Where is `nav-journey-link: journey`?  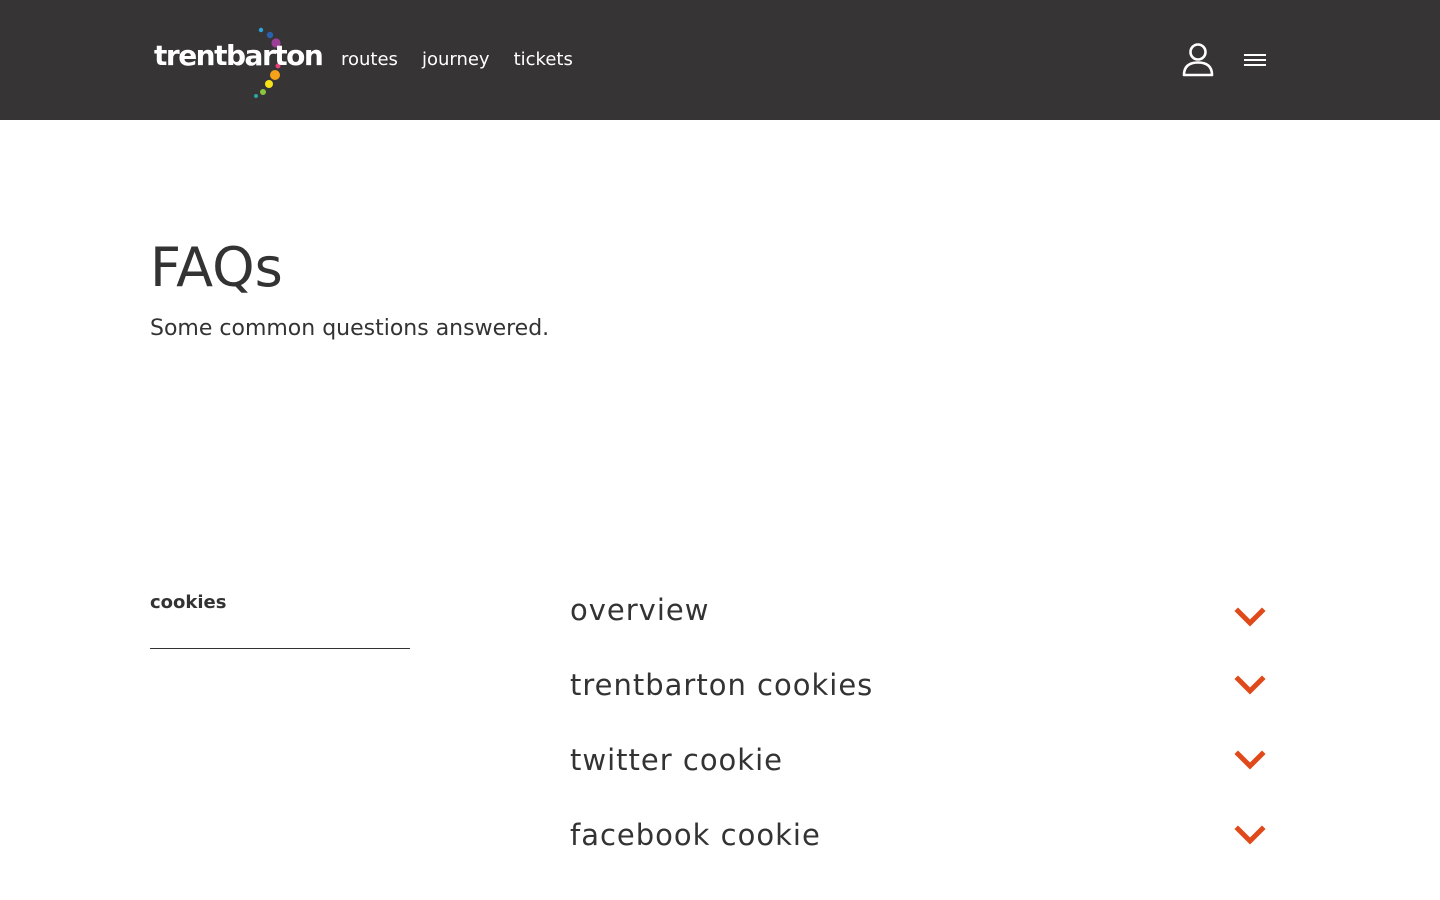 nav-journey-link: journey is located at coordinates (456, 60).